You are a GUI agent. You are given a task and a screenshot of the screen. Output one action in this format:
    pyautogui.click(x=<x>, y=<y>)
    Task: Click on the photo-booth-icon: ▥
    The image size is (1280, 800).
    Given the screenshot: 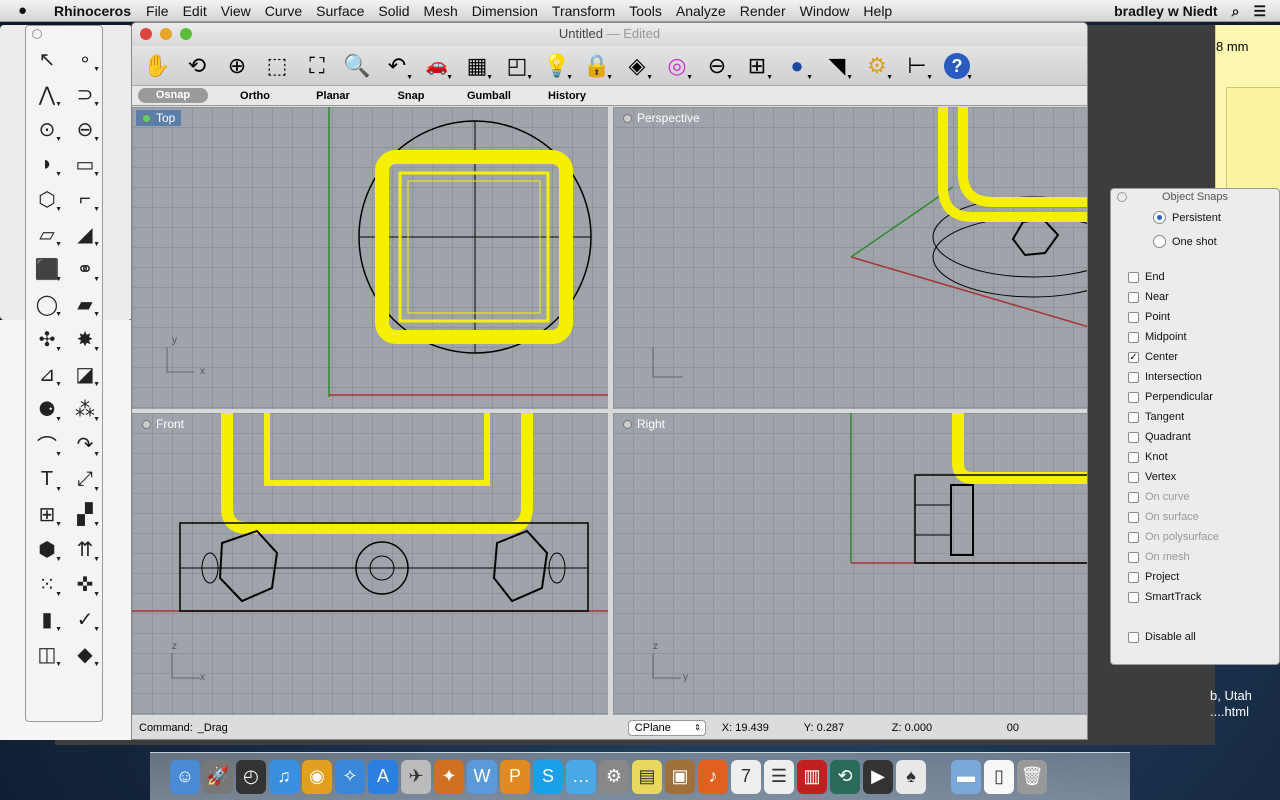 What is the action you would take?
    pyautogui.click(x=812, y=776)
    